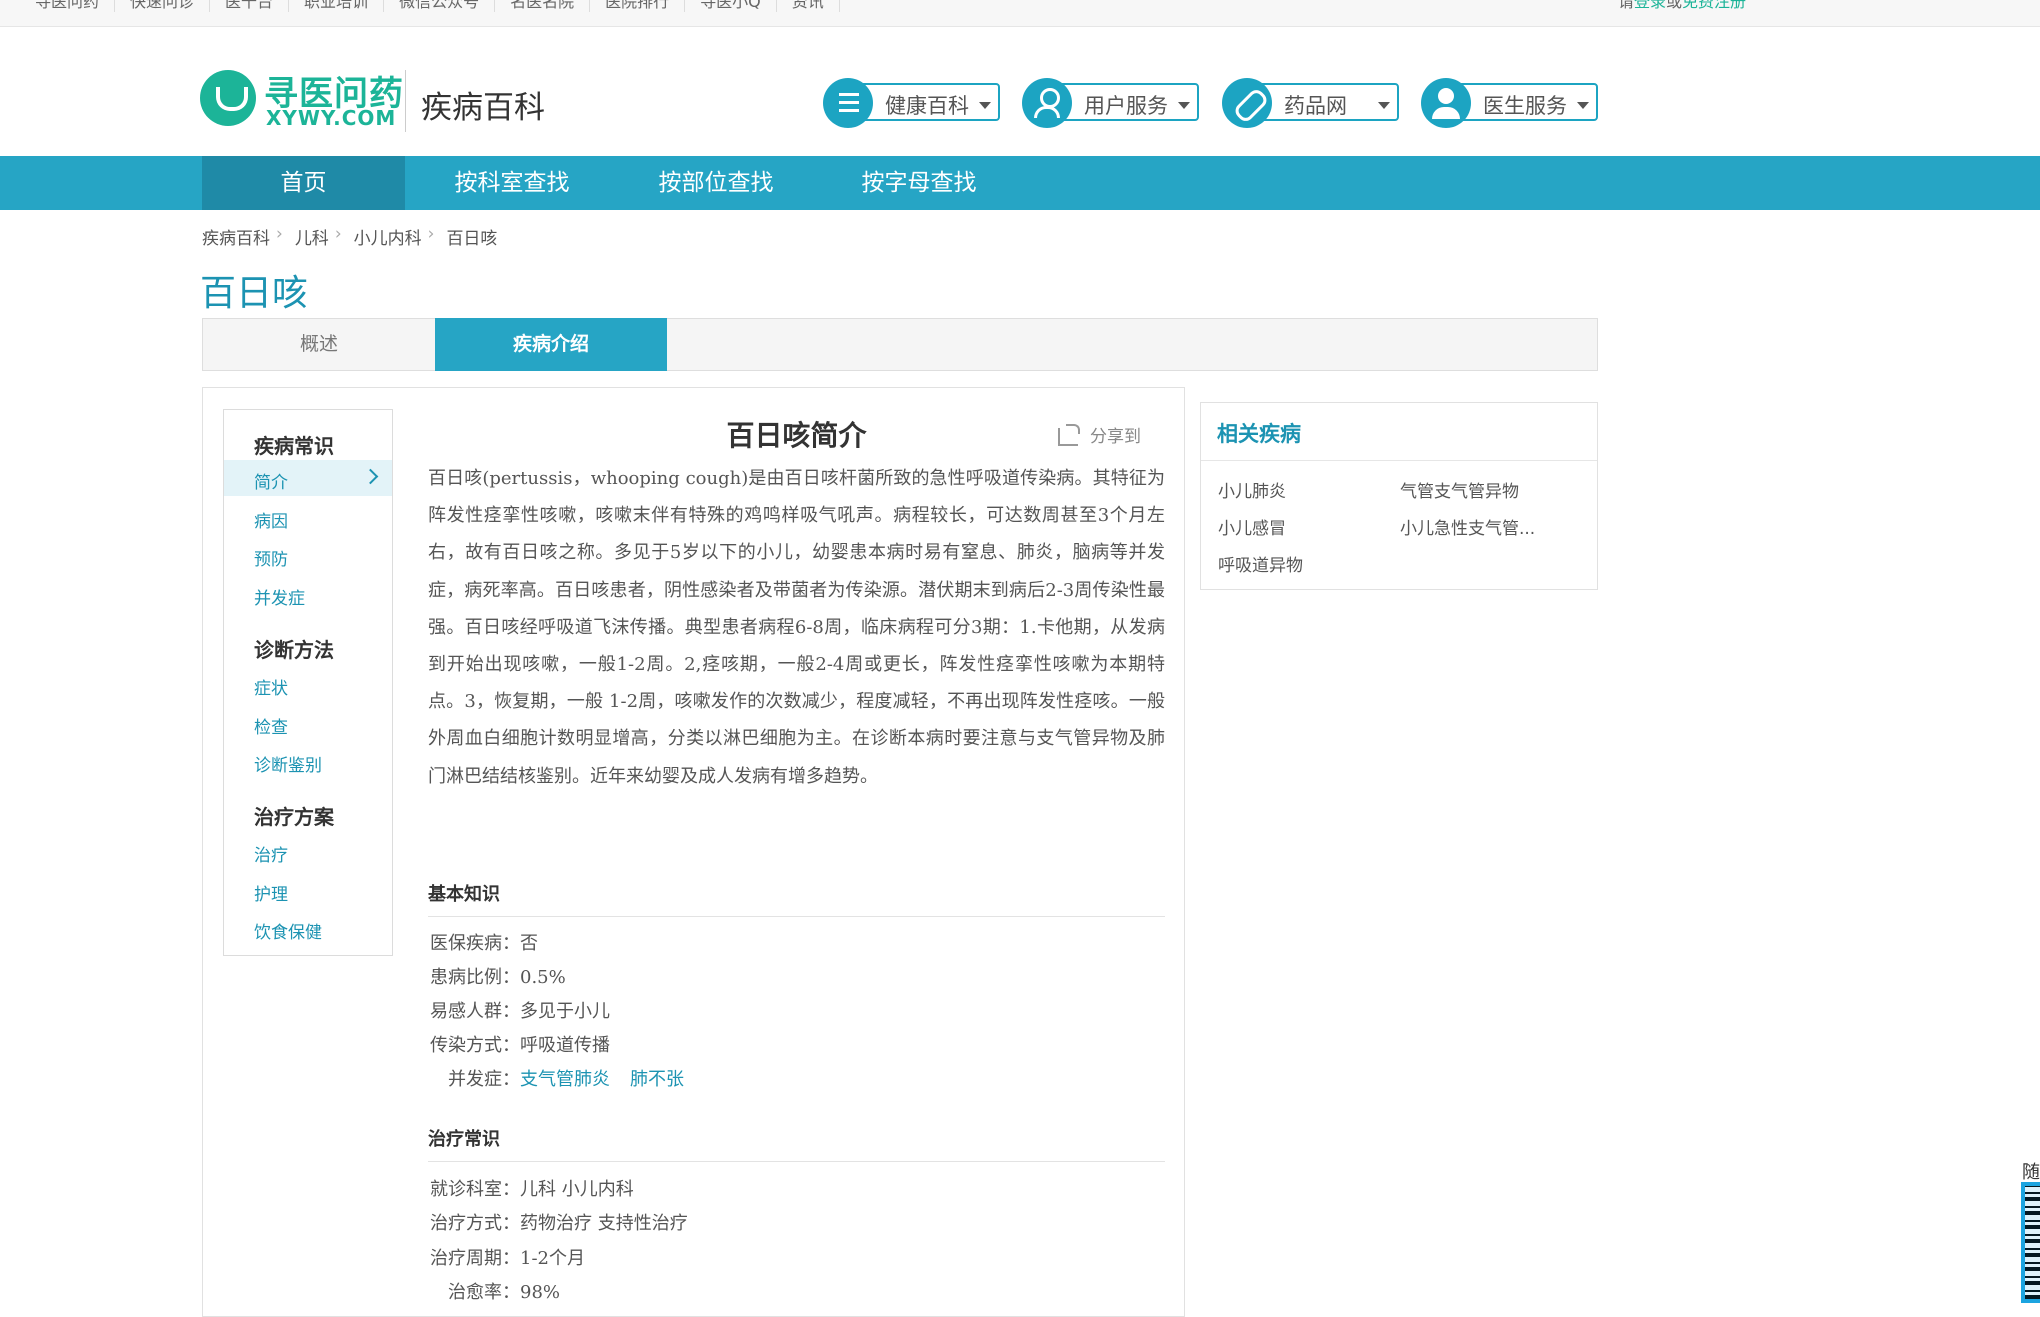 This screenshot has height=1317, width=2040. What do you see at coordinates (716, 183) in the screenshot?
I see `nav-by-body-part: 按部位查找` at bounding box center [716, 183].